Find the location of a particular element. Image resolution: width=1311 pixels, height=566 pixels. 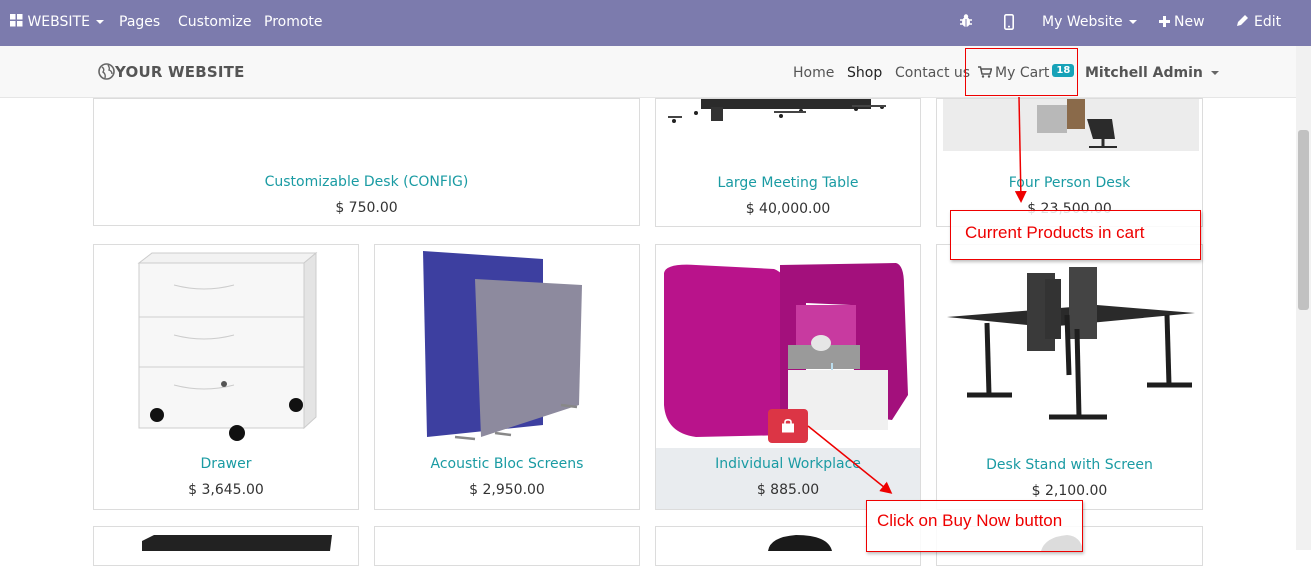

page-scrollbar is located at coordinates (1303, 298).